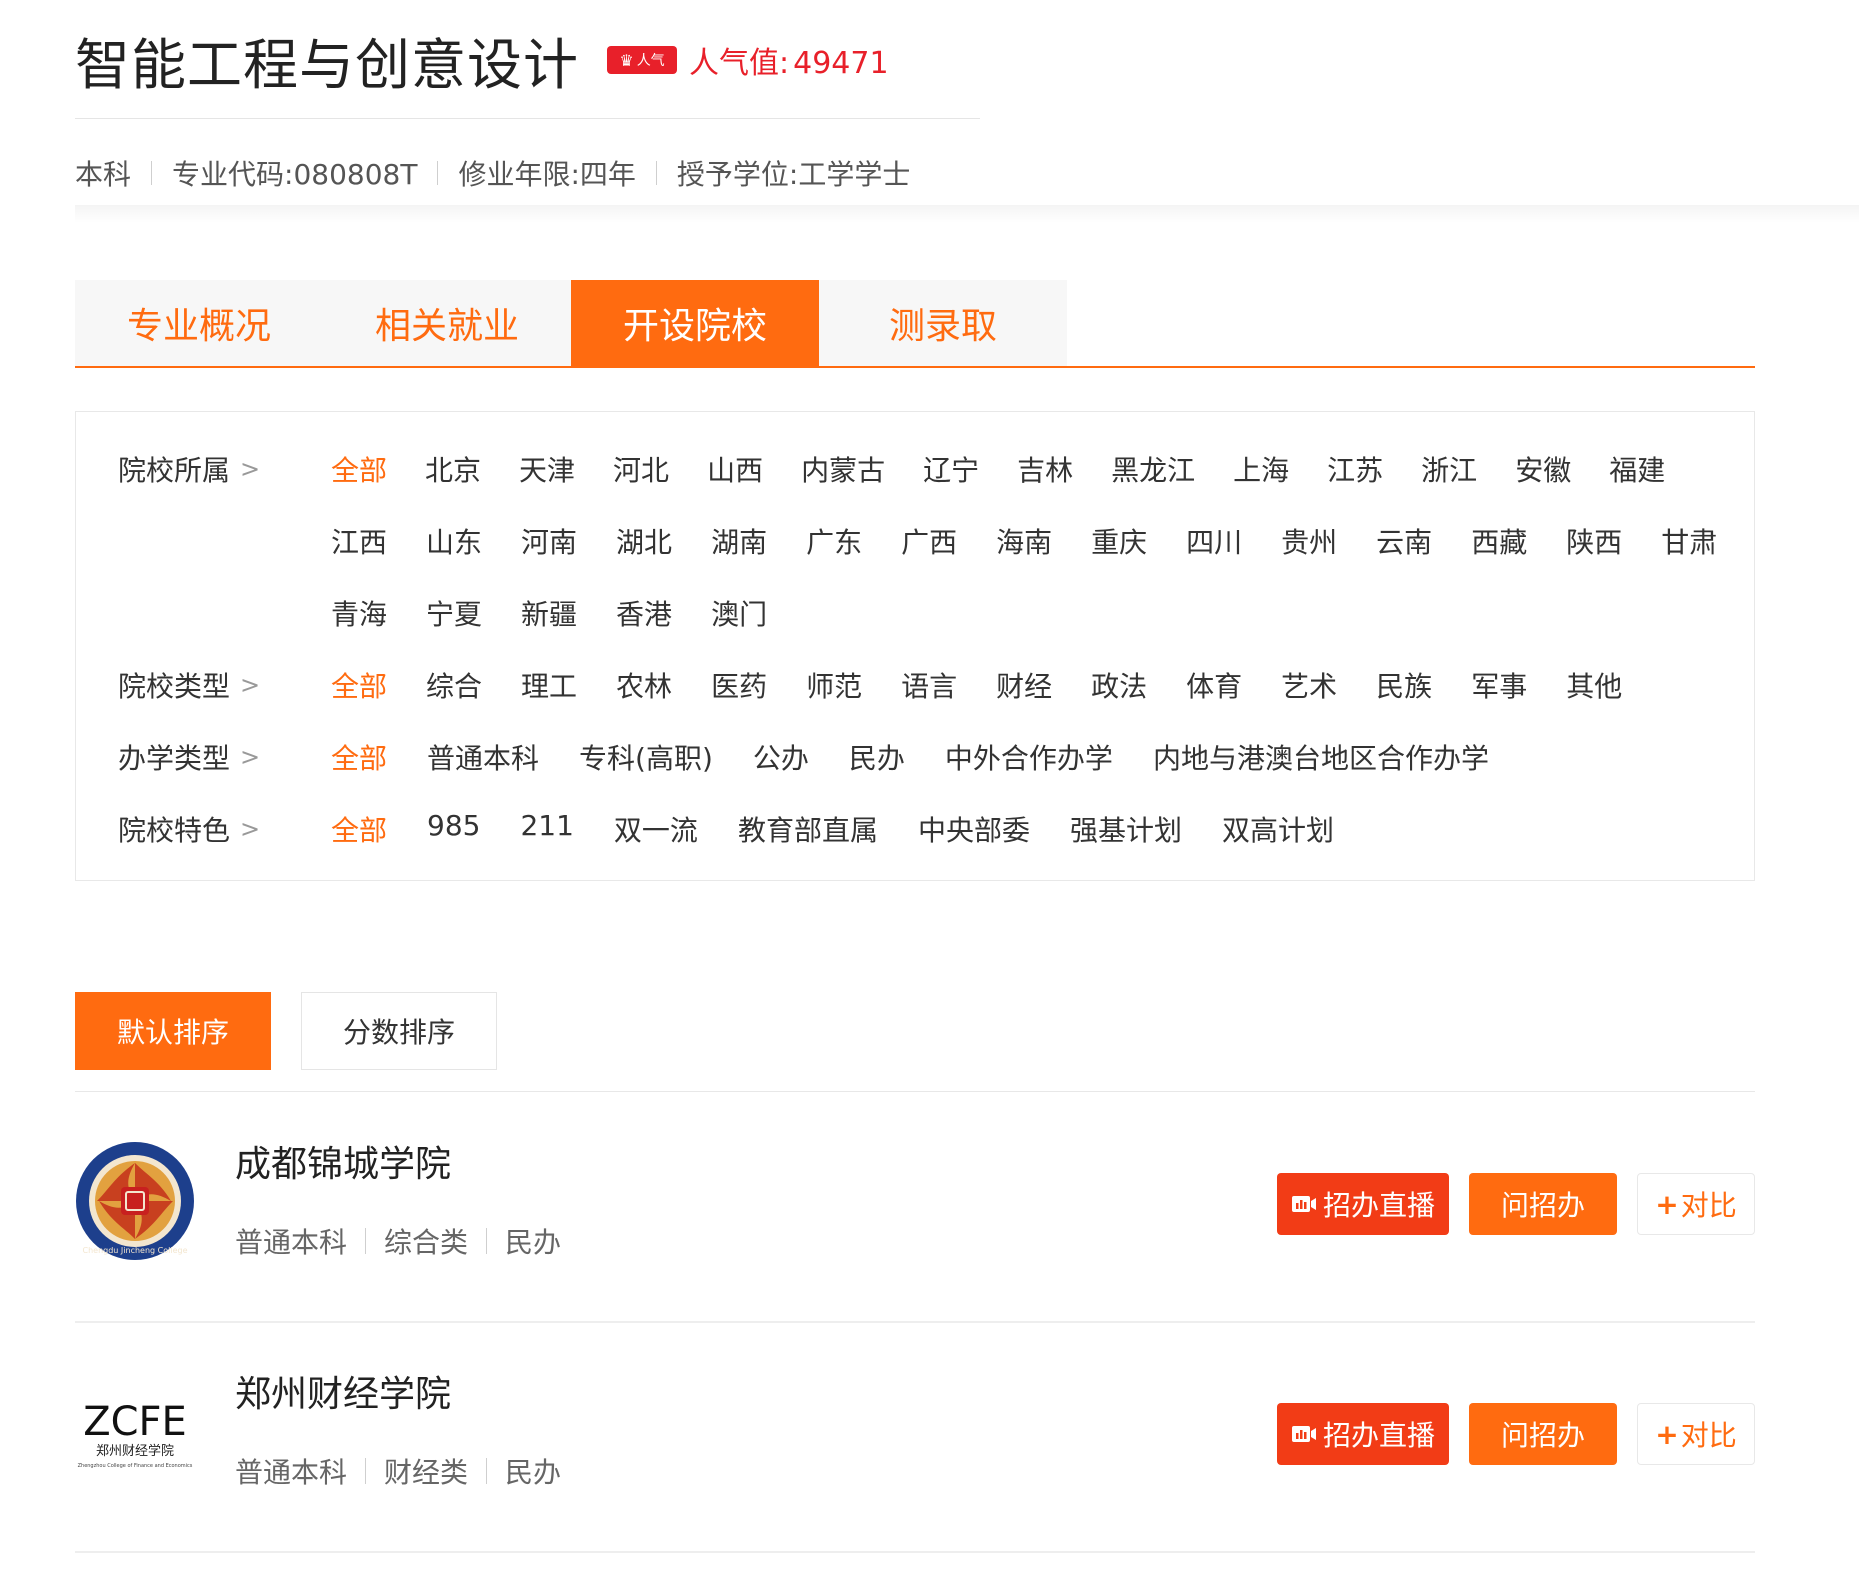  I want to click on filter-option-region: 河南, so click(549, 541).